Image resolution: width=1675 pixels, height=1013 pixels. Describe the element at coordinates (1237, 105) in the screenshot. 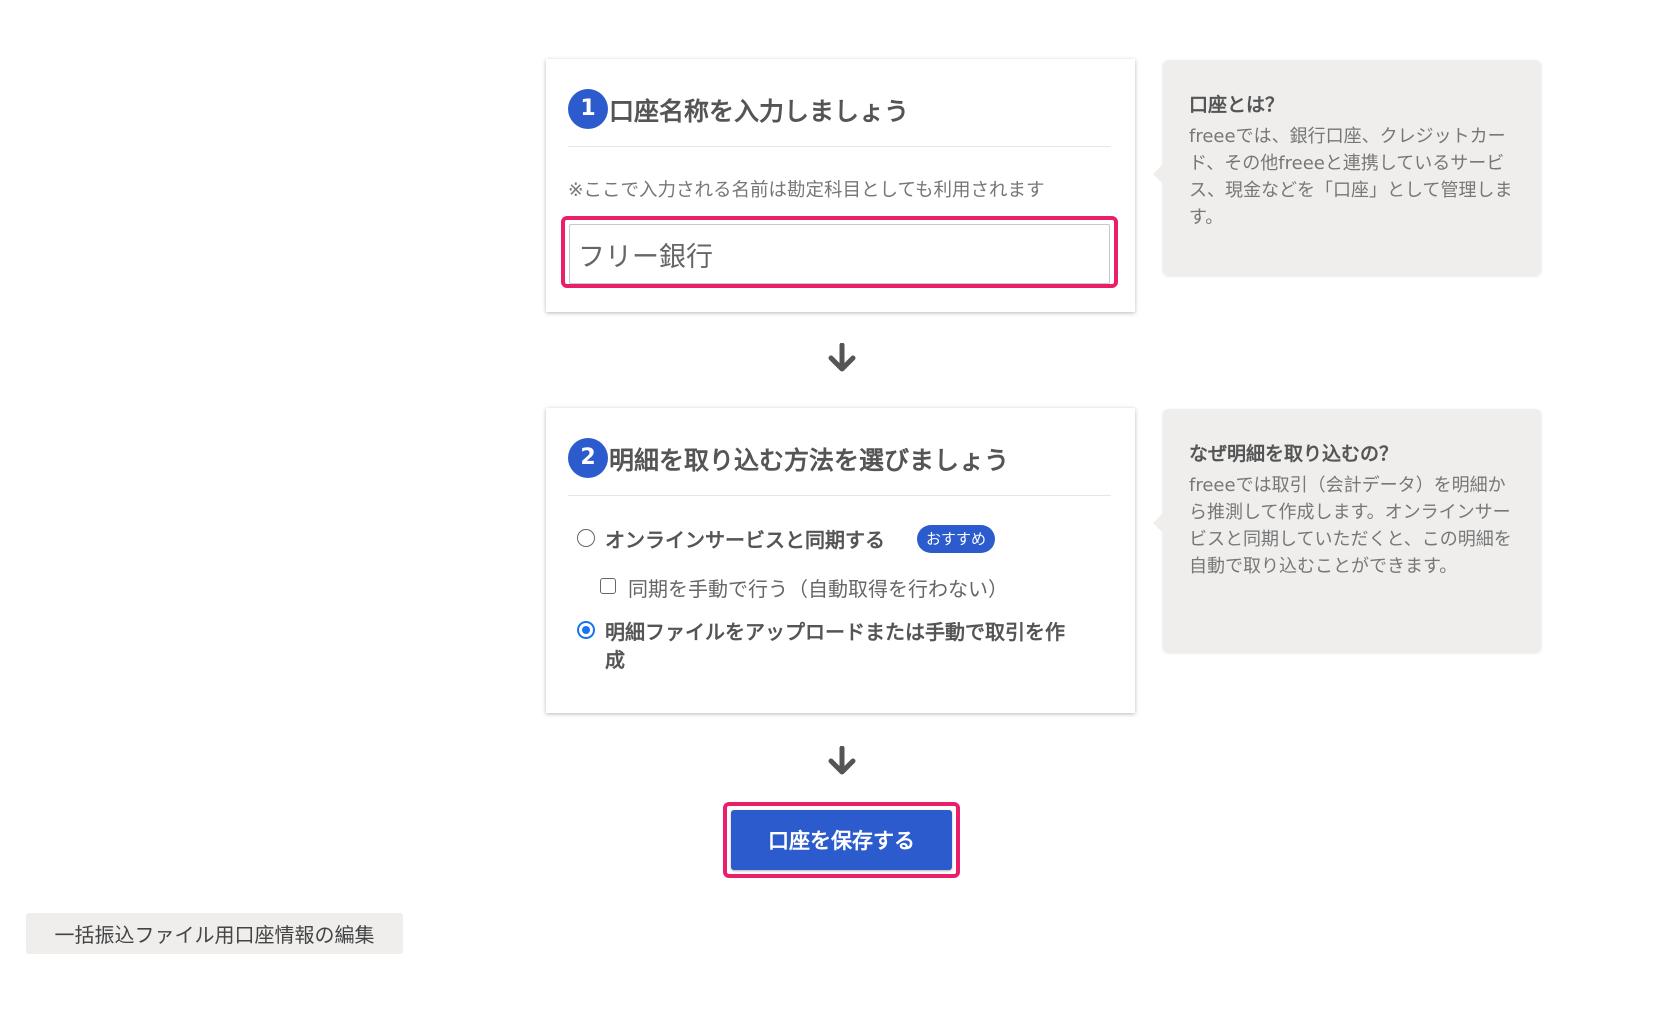

I see `help-title: 口座とは？` at that location.